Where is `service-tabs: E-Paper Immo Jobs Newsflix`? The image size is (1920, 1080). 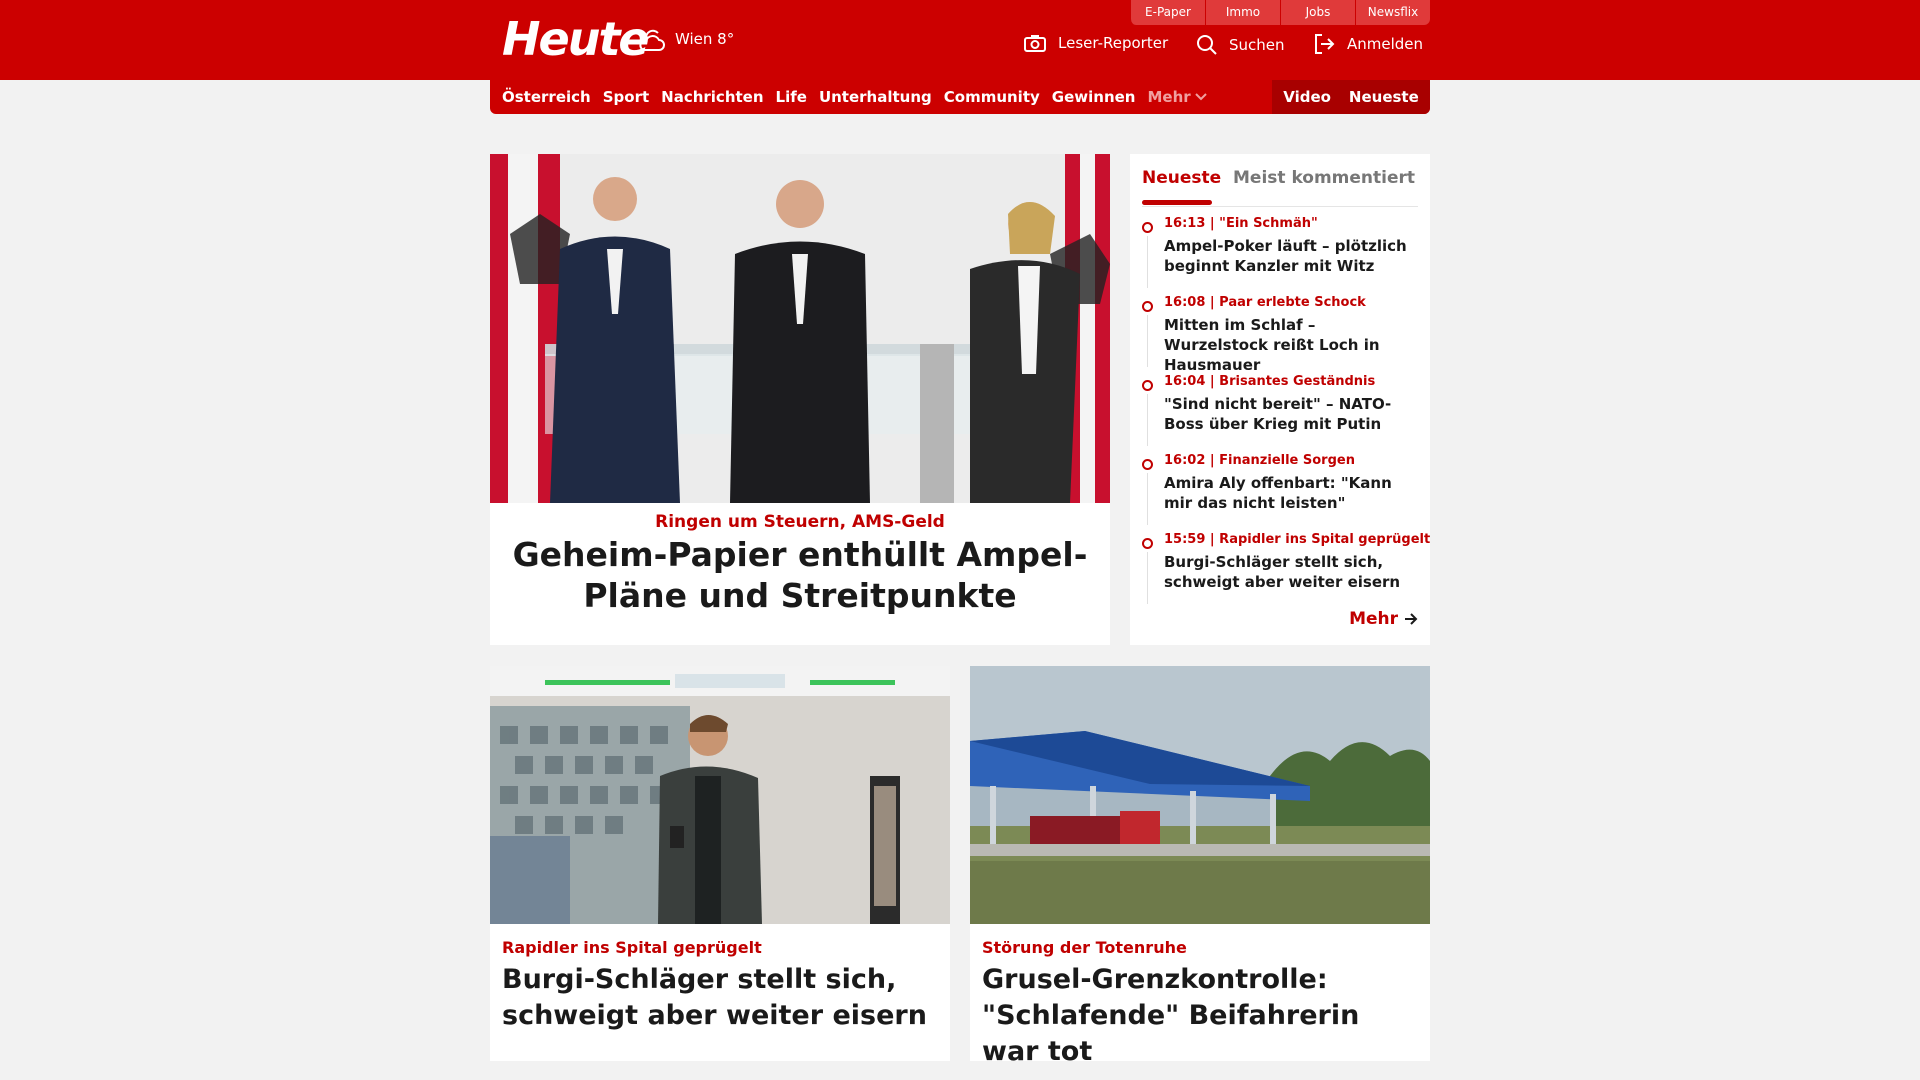
service-tabs: E-Paper Immo Jobs Newsflix is located at coordinates (1280, 12).